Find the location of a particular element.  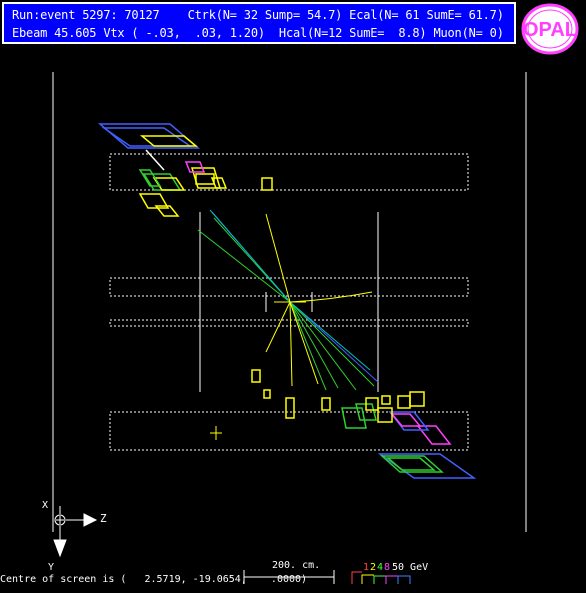

energy-value-1: 1 is located at coordinates (366, 567).